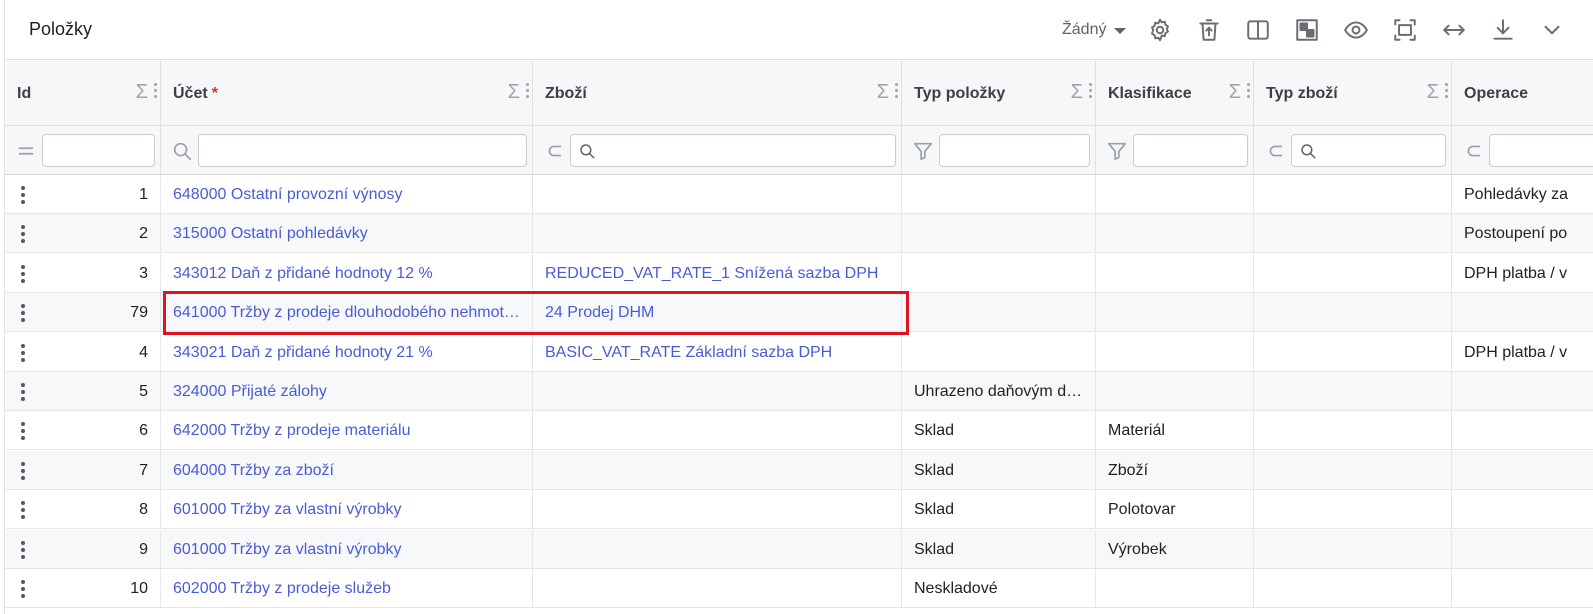  What do you see at coordinates (799, 470) in the screenshot?
I see `table-row: 7 604000 Tržby za zboží Sklad Zboží` at bounding box center [799, 470].